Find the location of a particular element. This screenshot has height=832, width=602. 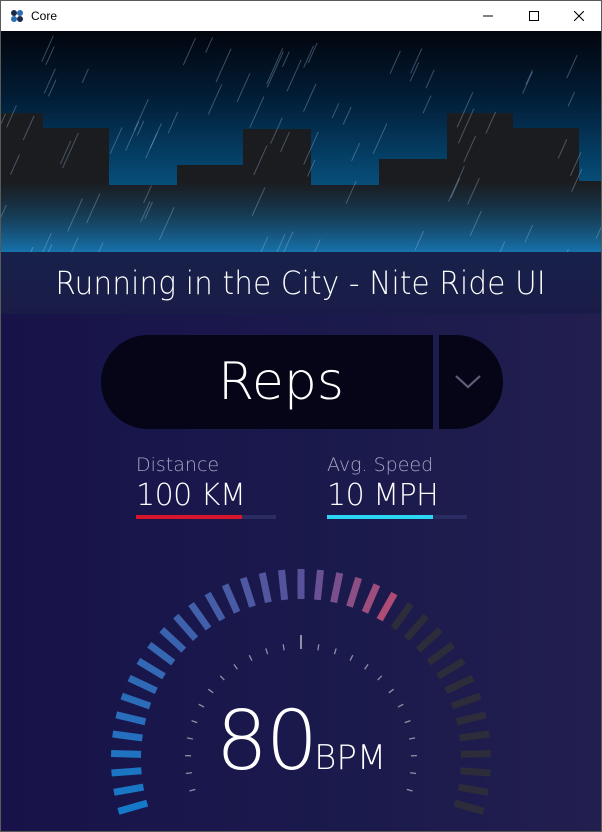

page-title: Running in the City - Nite Ride UI is located at coordinates (301, 283).